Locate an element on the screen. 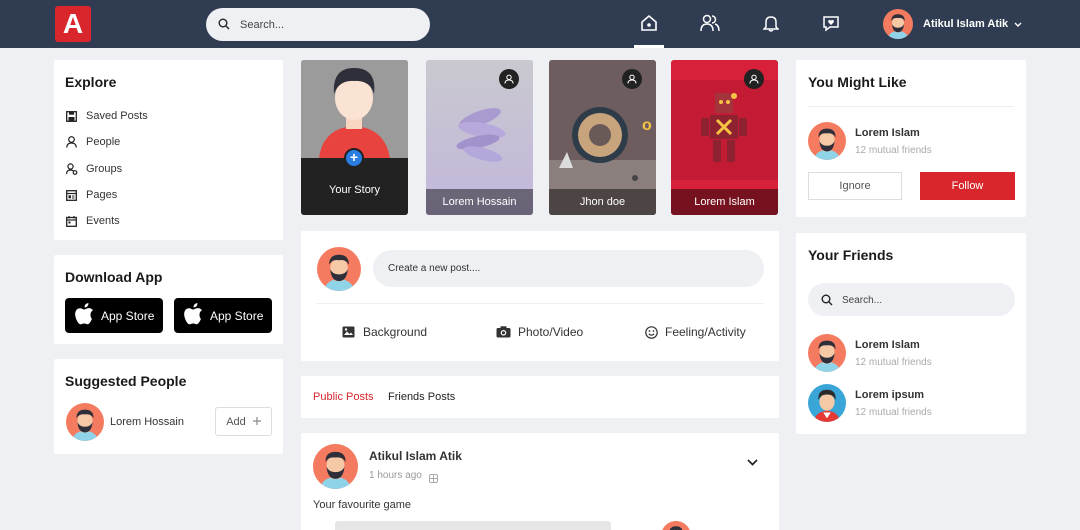  photo-video-label: Photo/Video is located at coordinates (551, 332).